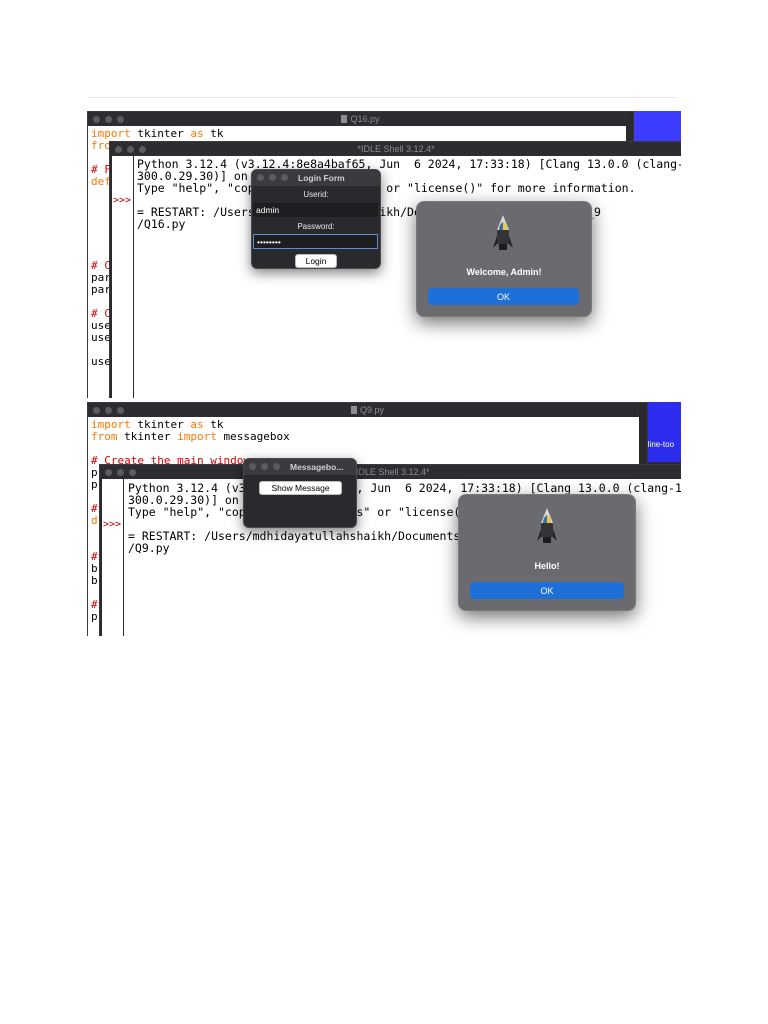  I want to click on password-field: ••••••••, so click(315, 241).